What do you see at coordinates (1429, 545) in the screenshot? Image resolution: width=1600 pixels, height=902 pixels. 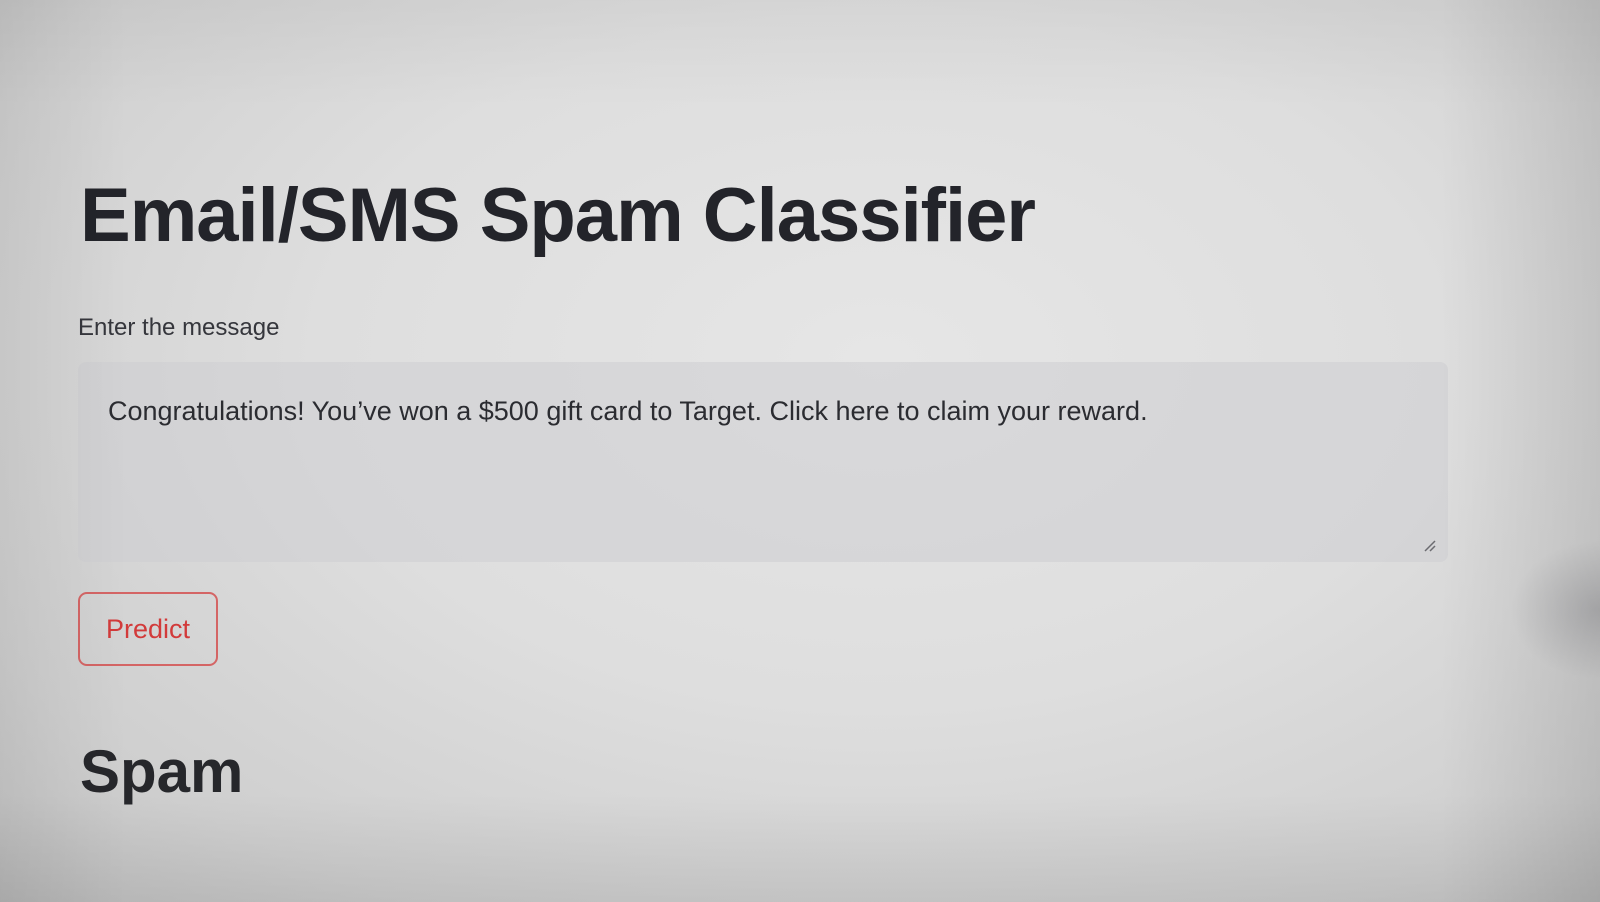 I see `resize-handle-icon` at bounding box center [1429, 545].